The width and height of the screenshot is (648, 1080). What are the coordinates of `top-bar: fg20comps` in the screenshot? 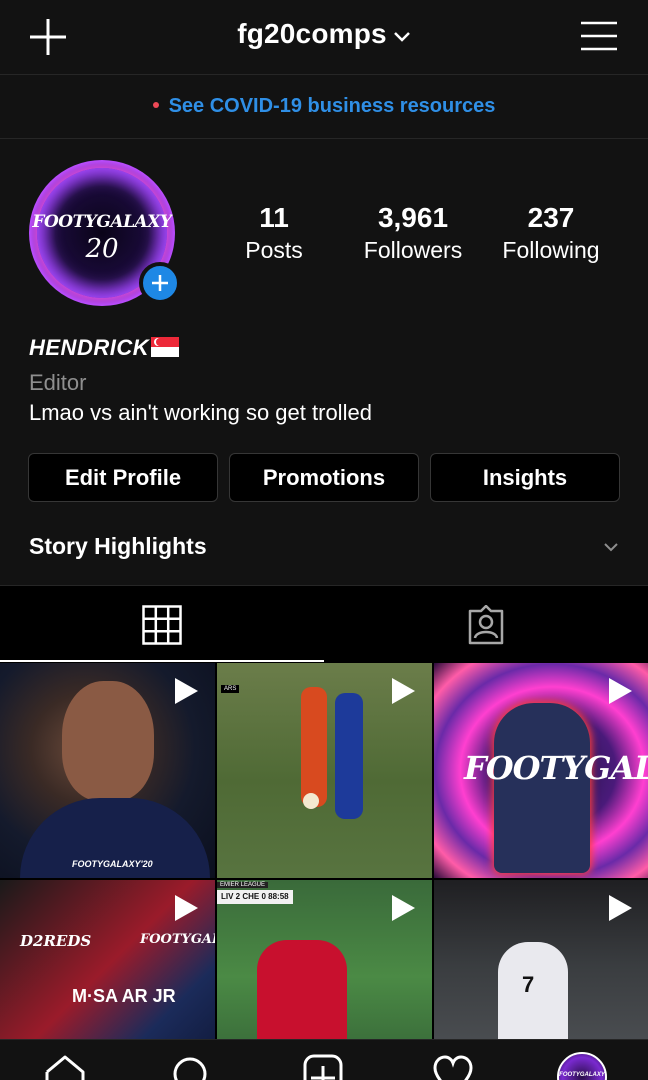 It's located at (324, 37).